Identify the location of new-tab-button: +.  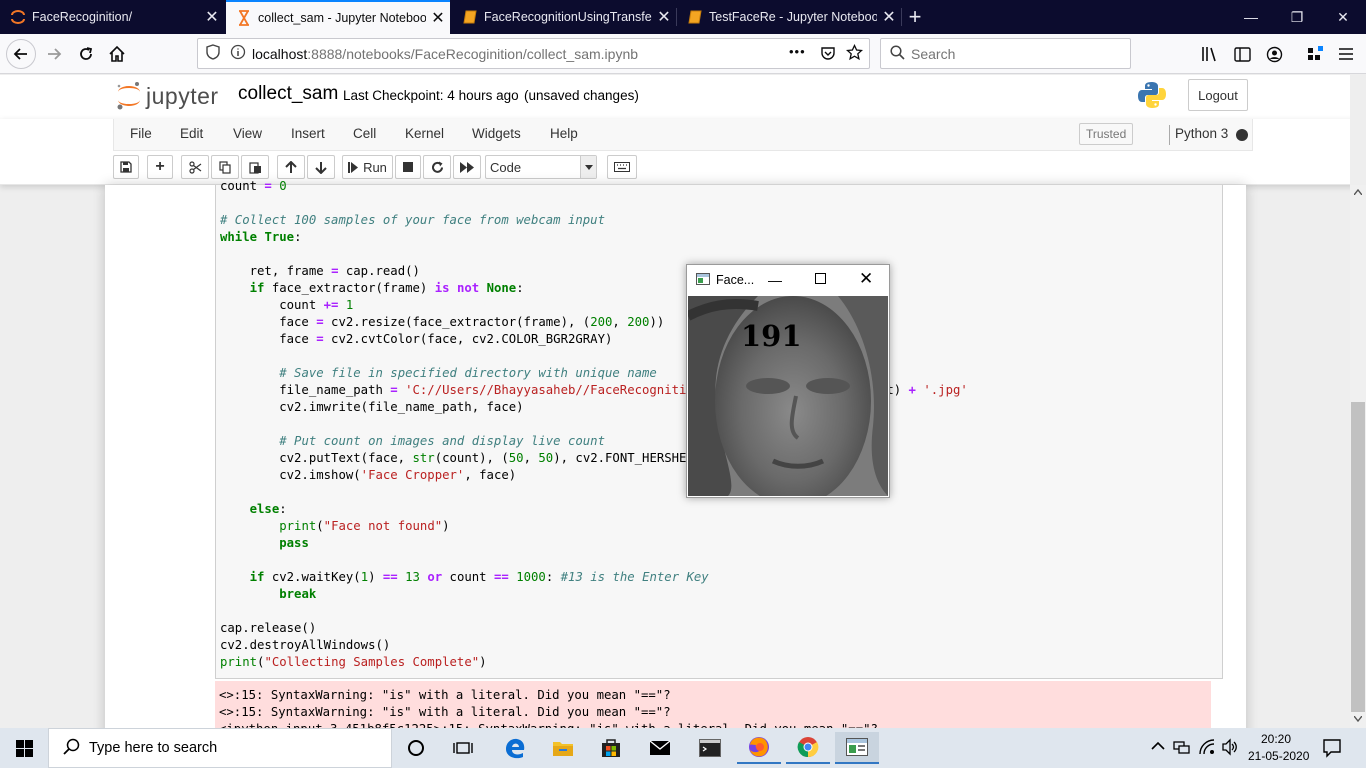
(915, 17).